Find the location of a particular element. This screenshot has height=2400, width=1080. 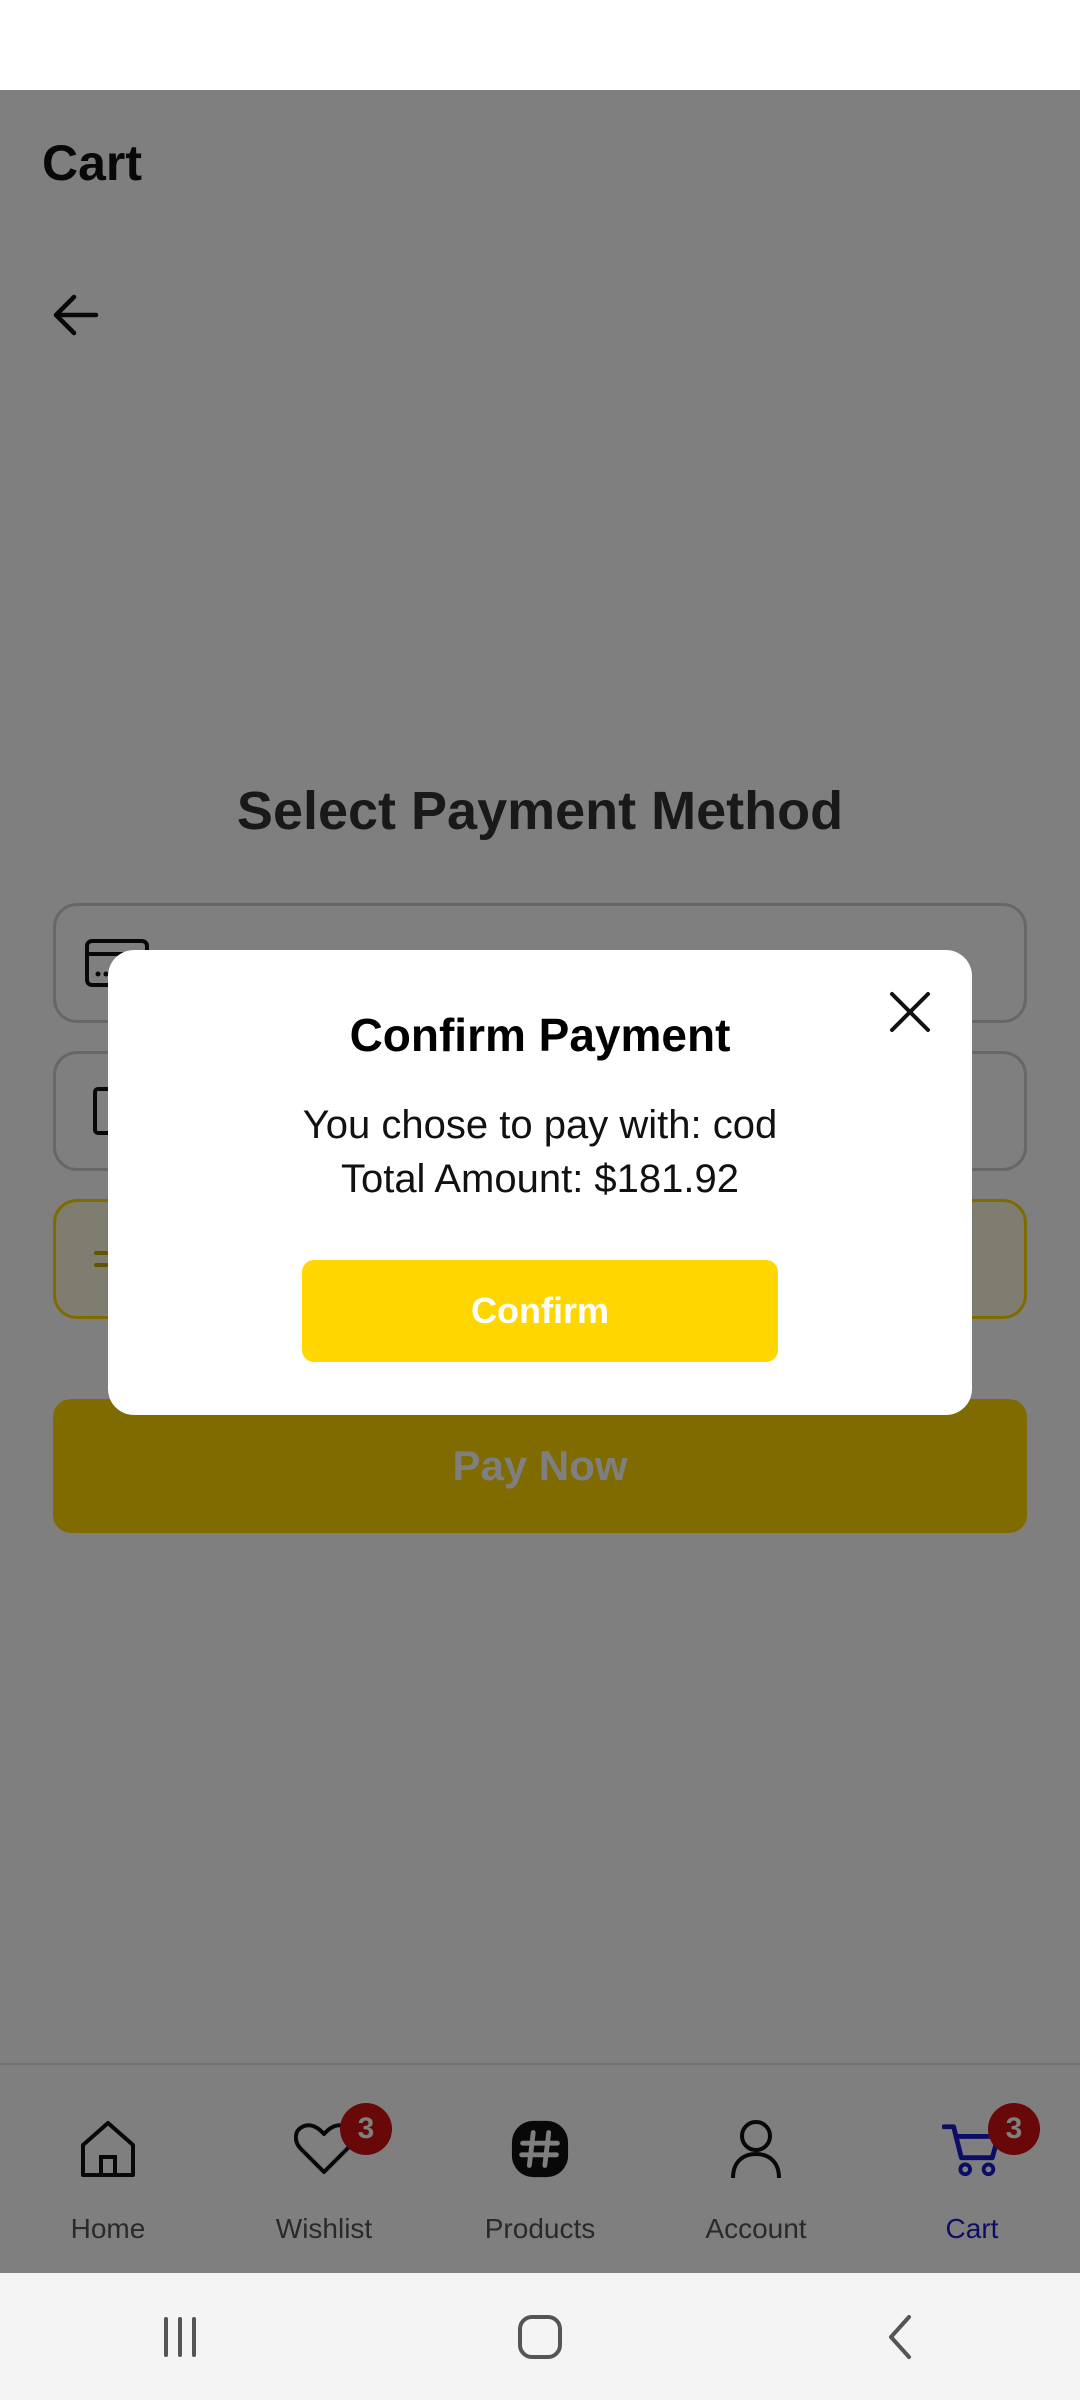

system-nav-bar is located at coordinates (540, 2336).